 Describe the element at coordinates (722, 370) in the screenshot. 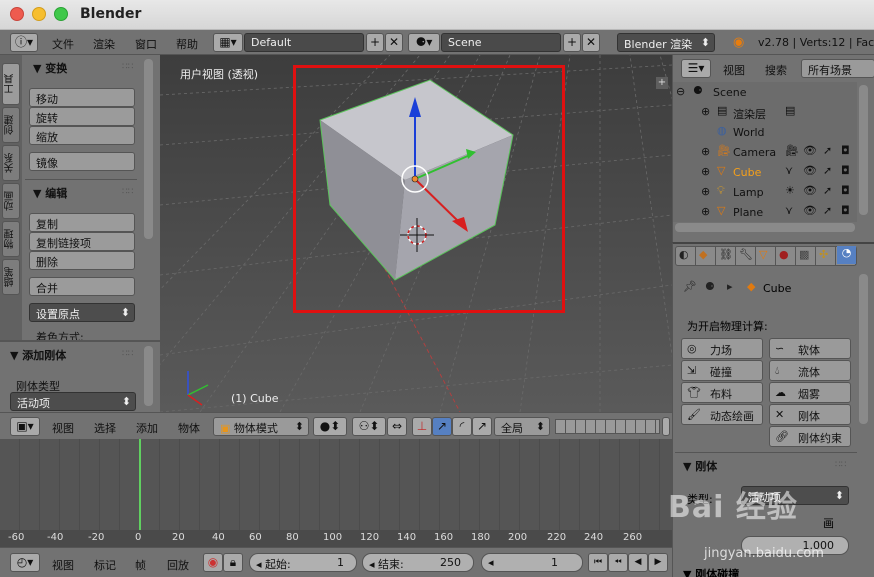

I see `collision-button: ⇲ 碰撞` at that location.